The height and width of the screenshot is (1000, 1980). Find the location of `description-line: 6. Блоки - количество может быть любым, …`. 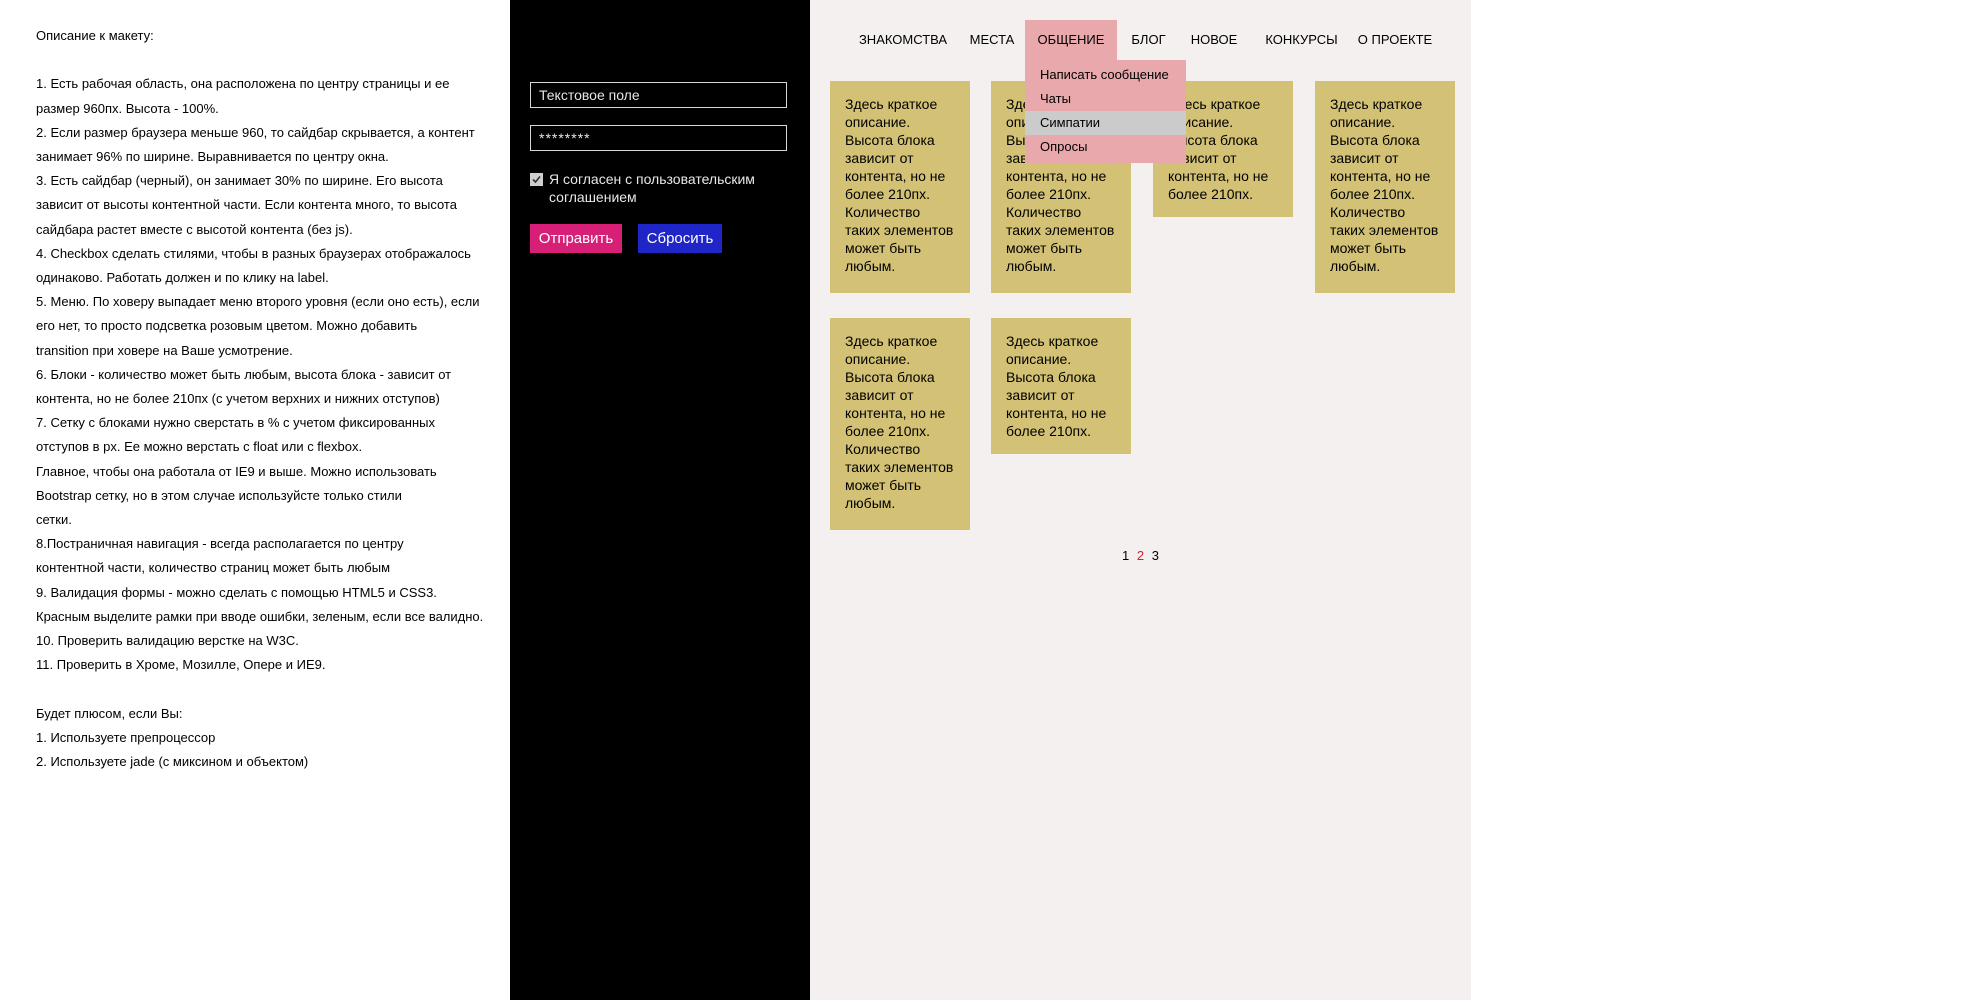

description-line: 6. Блоки - количество может быть любым, … is located at coordinates (244, 374).